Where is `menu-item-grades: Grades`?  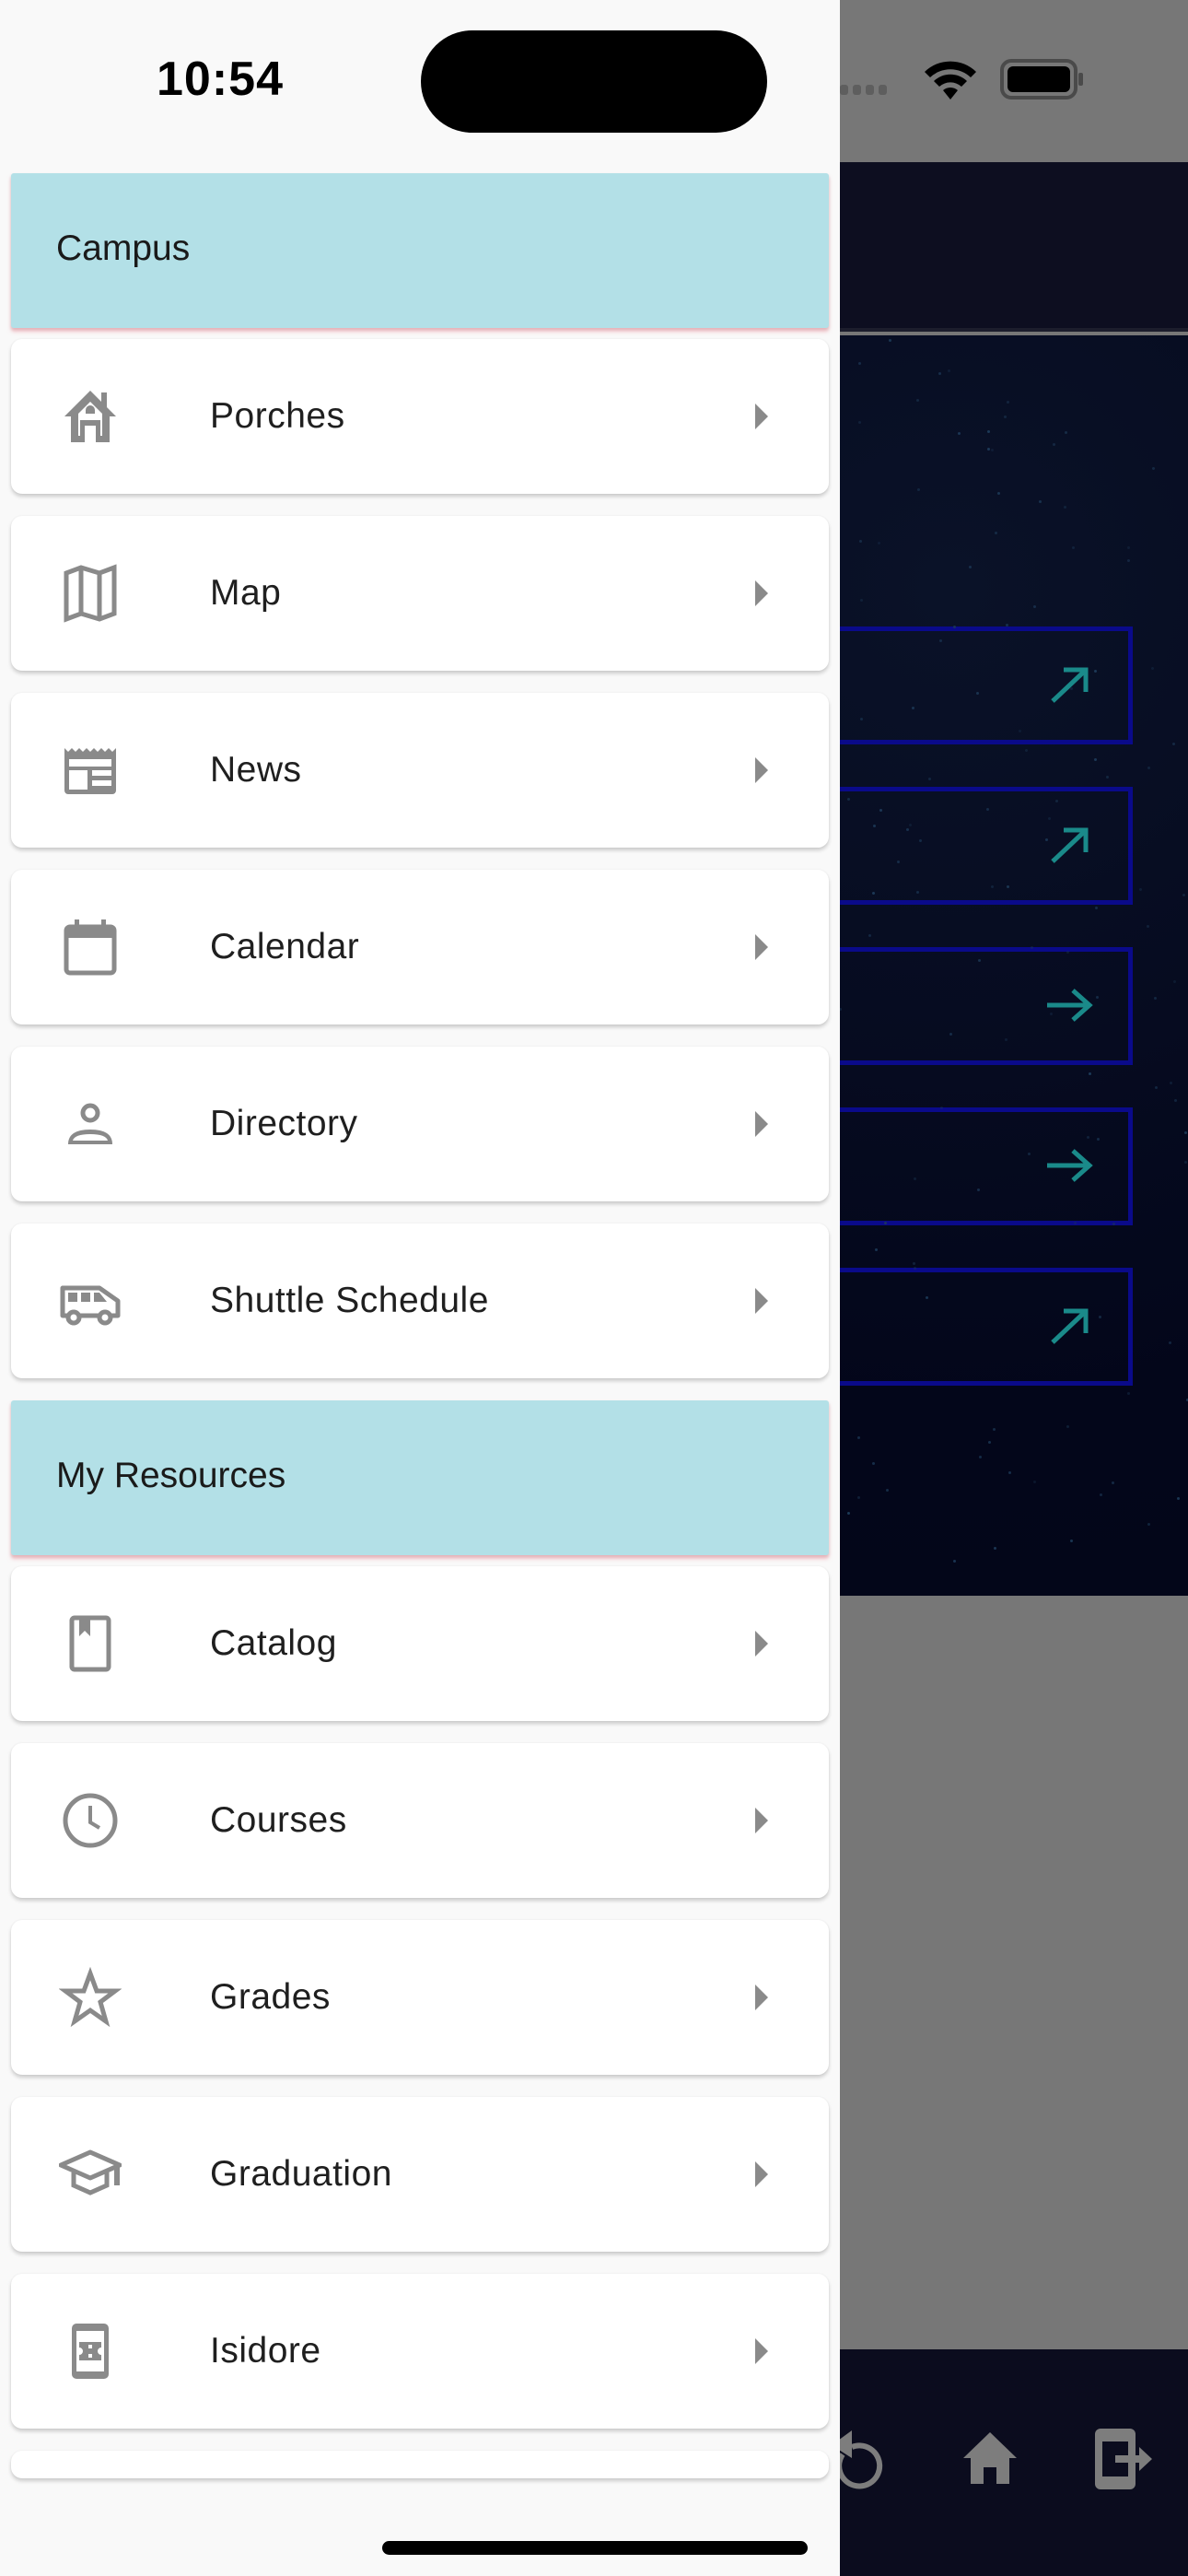
menu-item-grades: Grades is located at coordinates (420, 1997).